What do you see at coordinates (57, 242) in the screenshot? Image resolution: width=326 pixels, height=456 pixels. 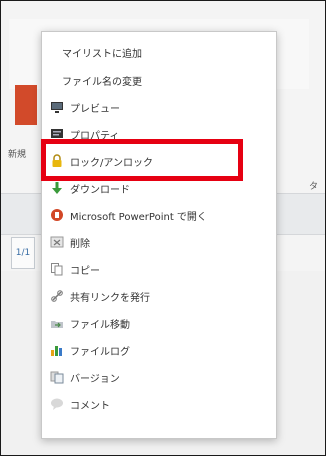 I see `delete-icon` at bounding box center [57, 242].